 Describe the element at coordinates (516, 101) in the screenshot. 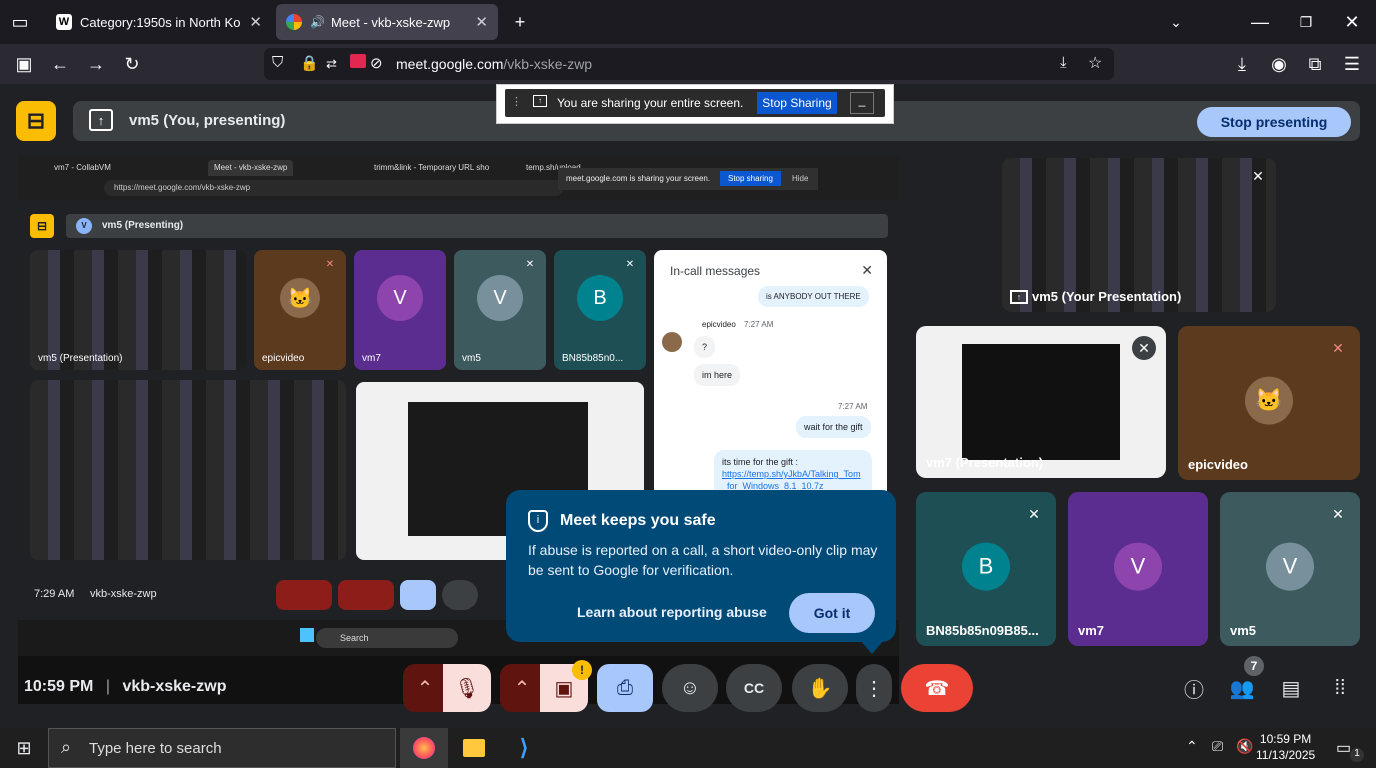

I see `drag-handle-icon: ⋮` at that location.